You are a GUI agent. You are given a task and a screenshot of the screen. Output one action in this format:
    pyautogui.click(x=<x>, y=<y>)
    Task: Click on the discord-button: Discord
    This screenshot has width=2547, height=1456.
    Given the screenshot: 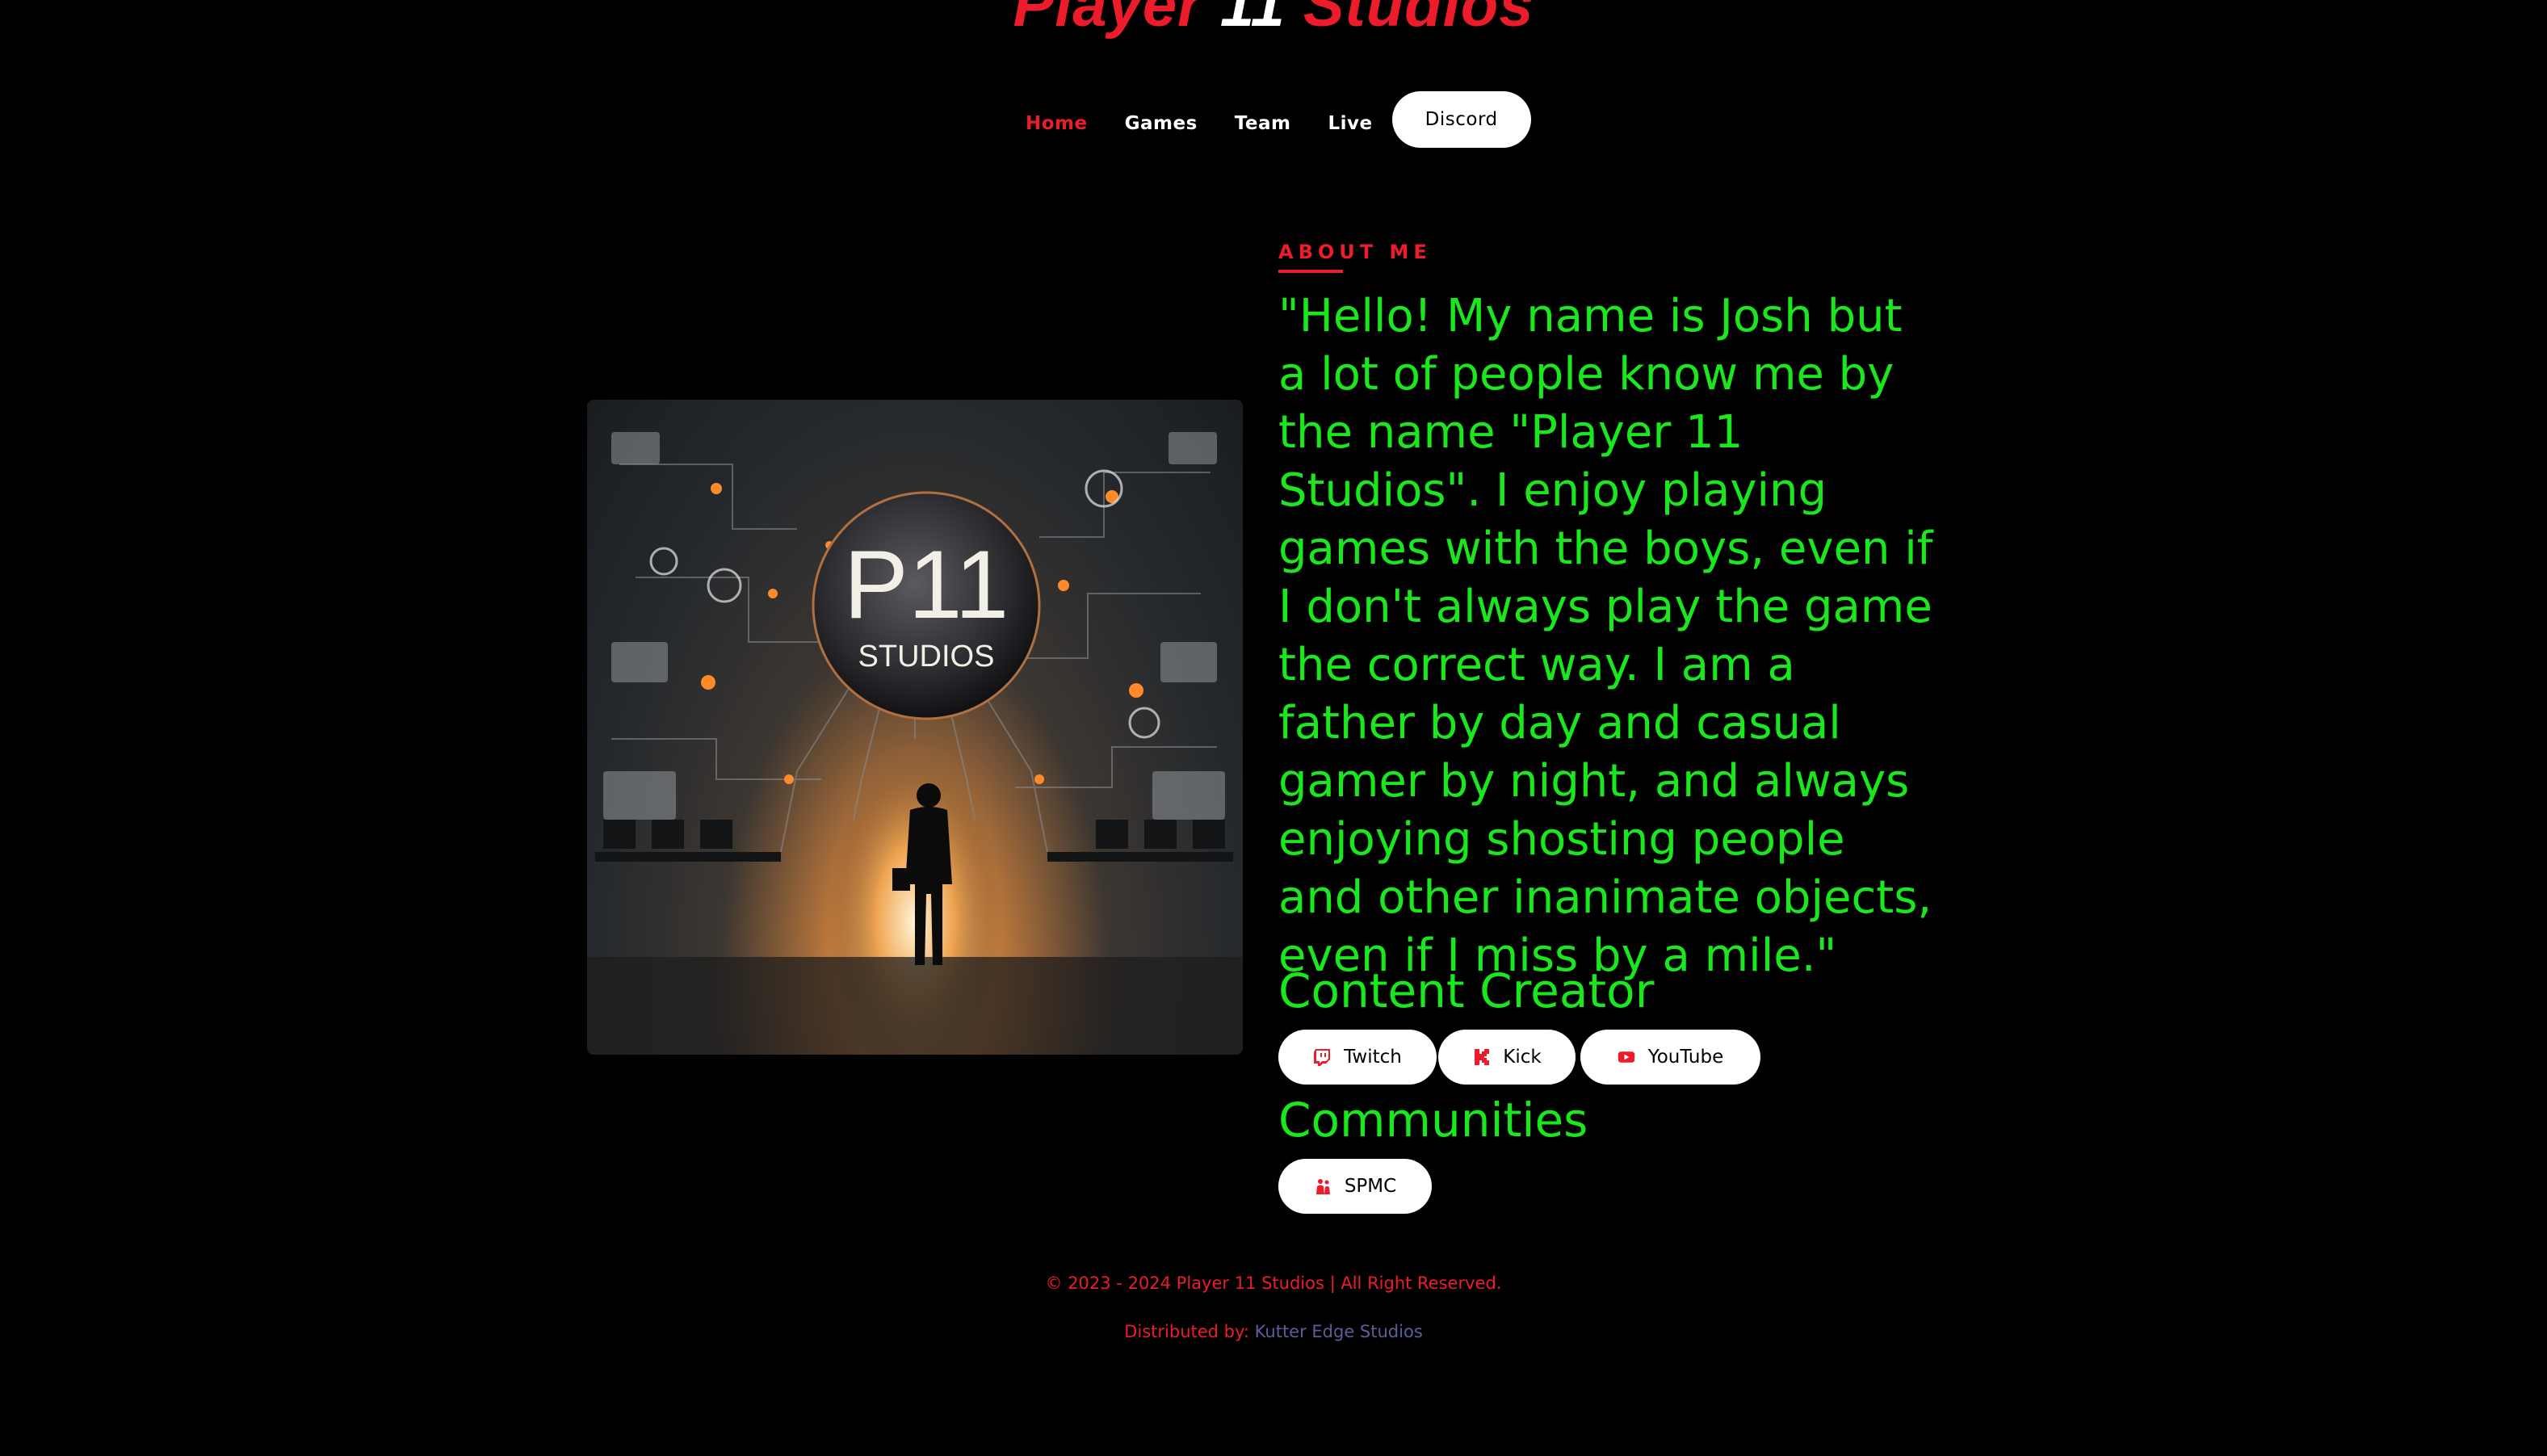 What is the action you would take?
    pyautogui.click(x=1461, y=119)
    